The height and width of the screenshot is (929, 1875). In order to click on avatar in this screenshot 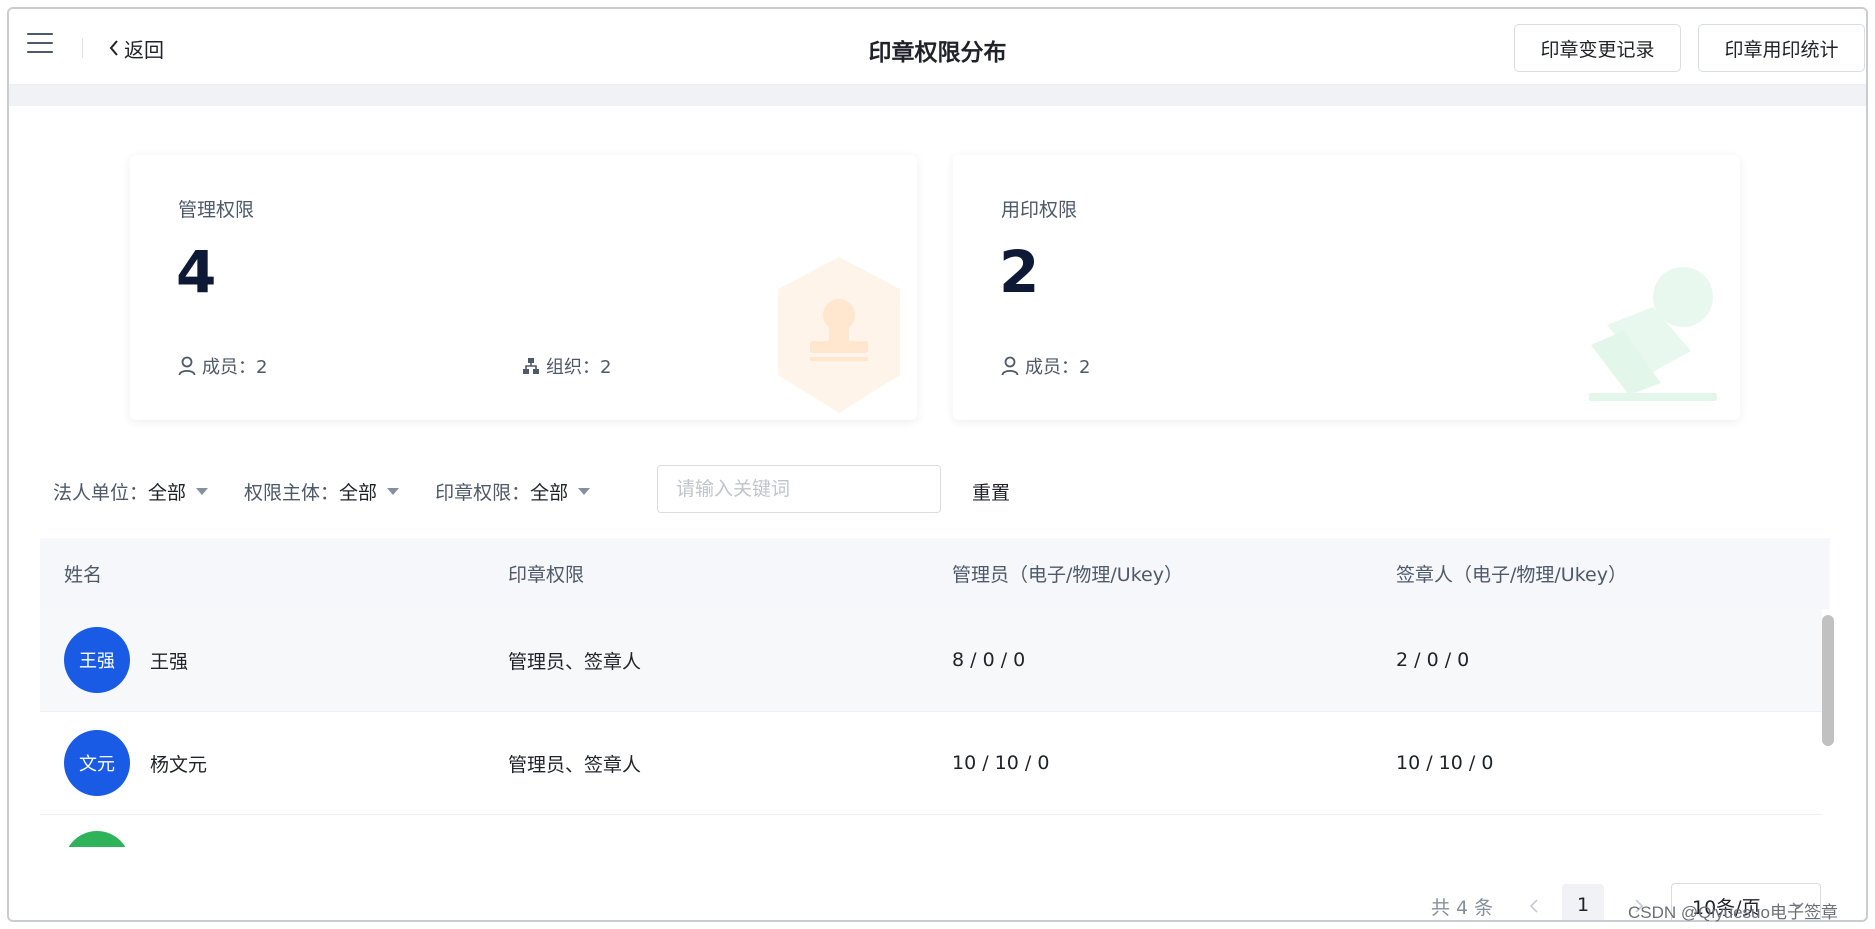, I will do `click(97, 839)`.